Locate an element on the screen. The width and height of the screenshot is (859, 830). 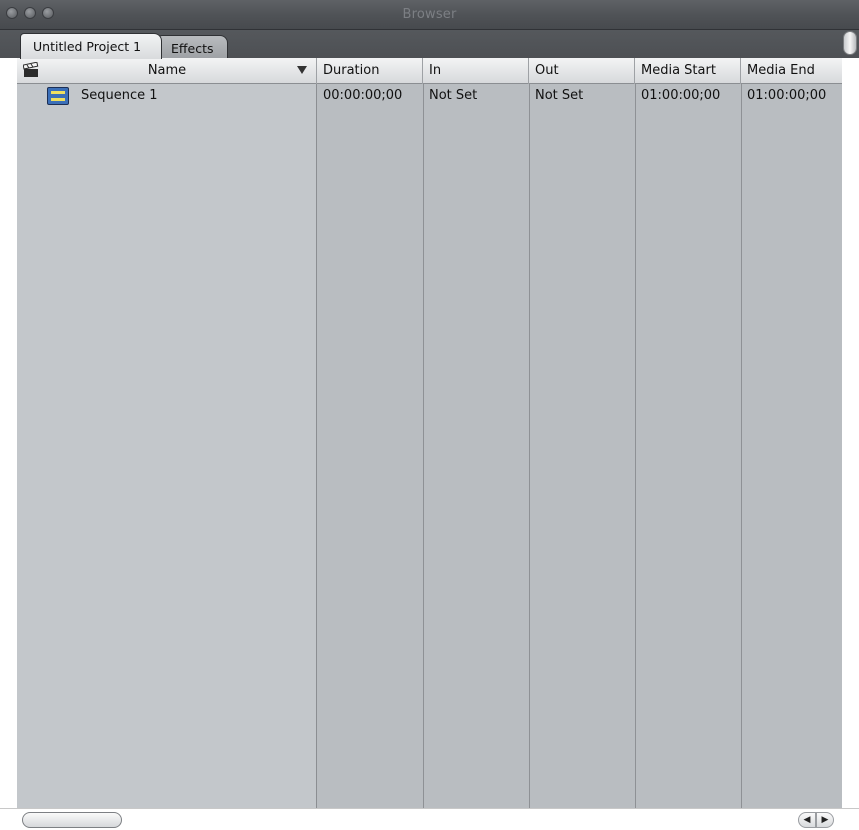
column-header-media-start: Media Start is located at coordinates (688, 71).